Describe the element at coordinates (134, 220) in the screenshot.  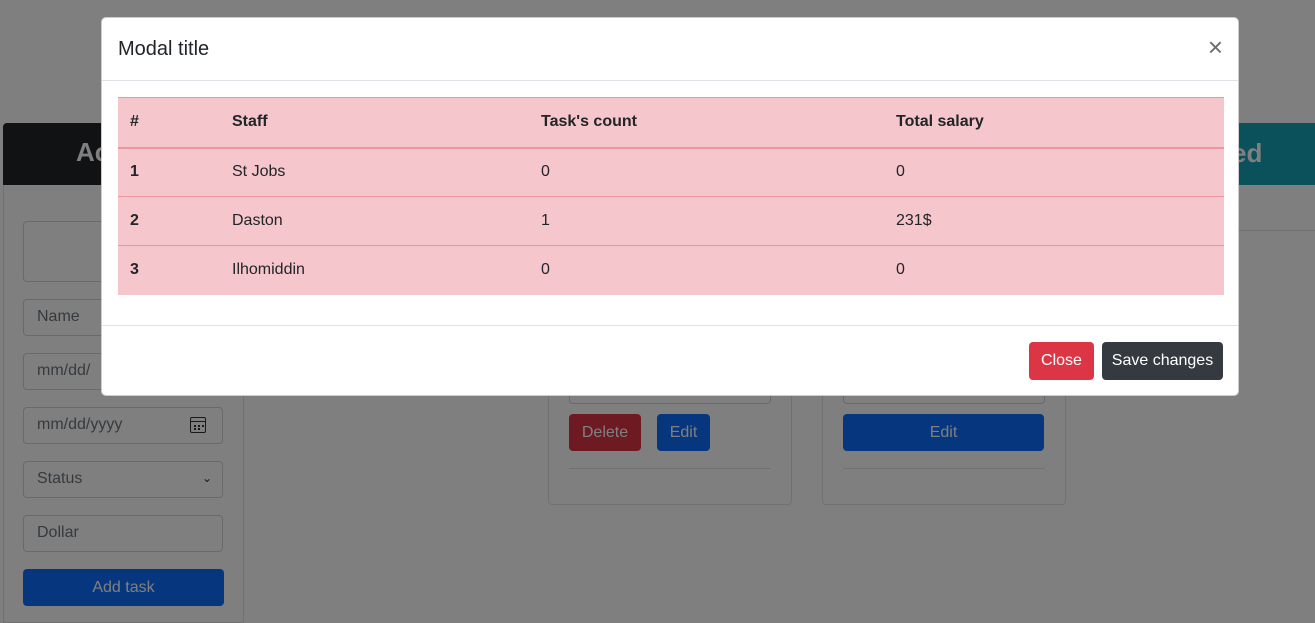
I see `row-number: 2` at that location.